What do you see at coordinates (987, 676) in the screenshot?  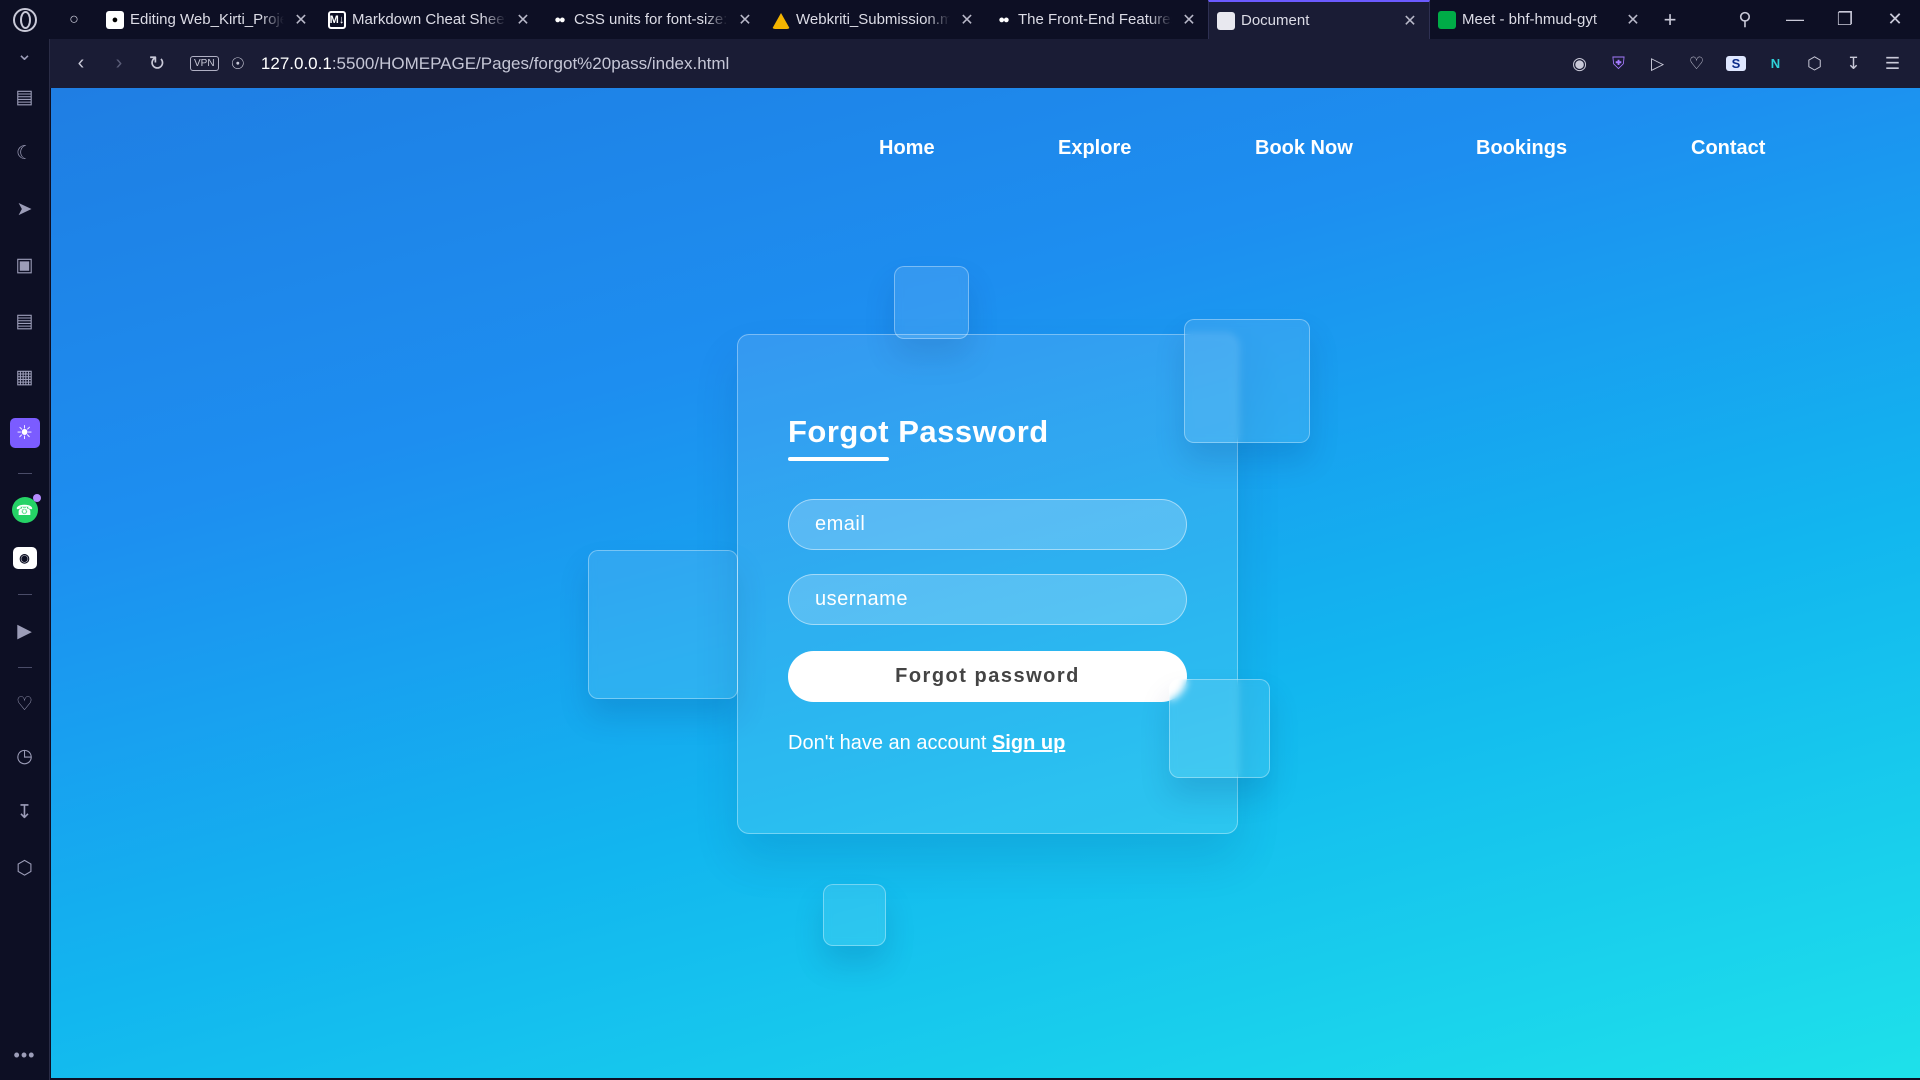 I see `forgot-password-button: Forgot password` at bounding box center [987, 676].